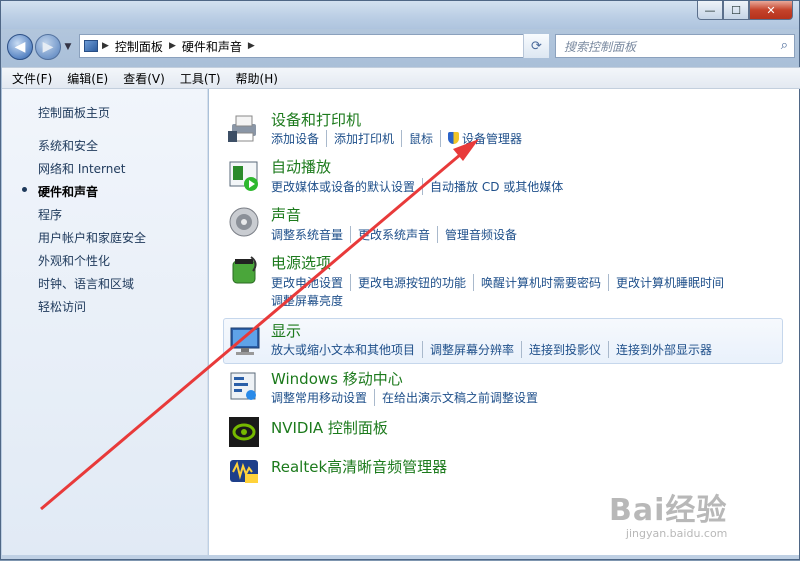 The image size is (800, 561). Describe the element at coordinates (310, 282) in the screenshot. I see `link-battery-settings: 更改电池设置` at that location.